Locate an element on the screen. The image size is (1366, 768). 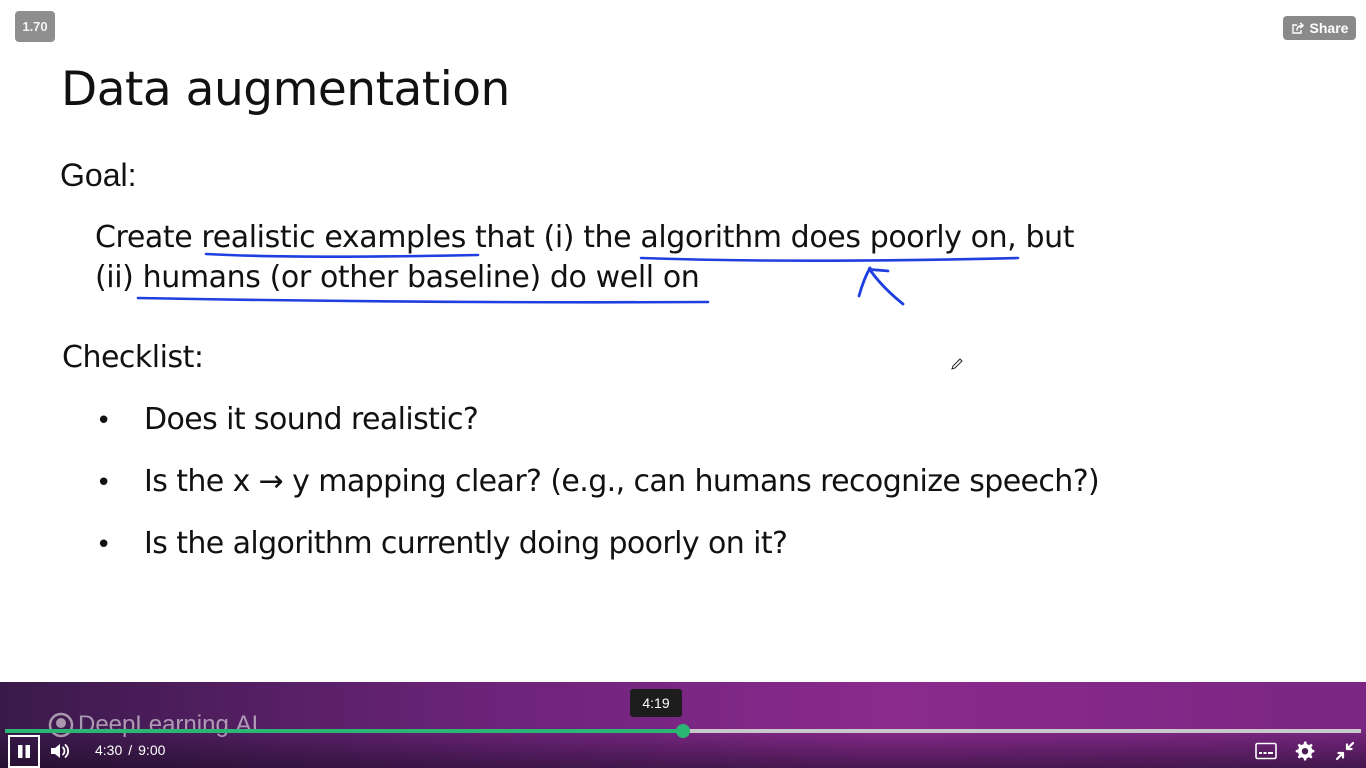
controls-row: 4:30 / 9:00 is located at coordinates (683, 751).